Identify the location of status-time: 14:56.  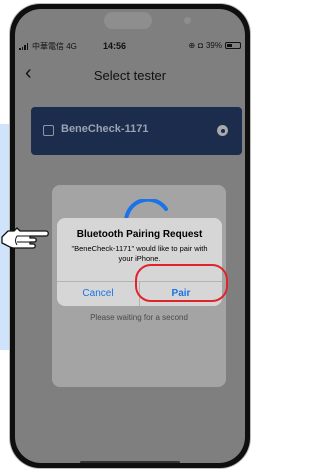
(115, 46).